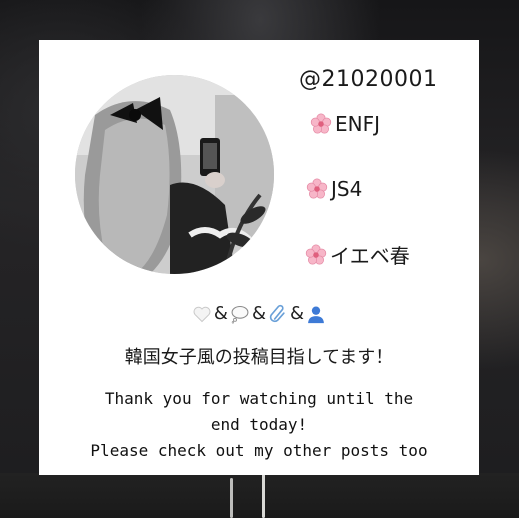 The width and height of the screenshot is (519, 518). I want to click on thanks-line: Please check out my other posts too, so click(259, 450).